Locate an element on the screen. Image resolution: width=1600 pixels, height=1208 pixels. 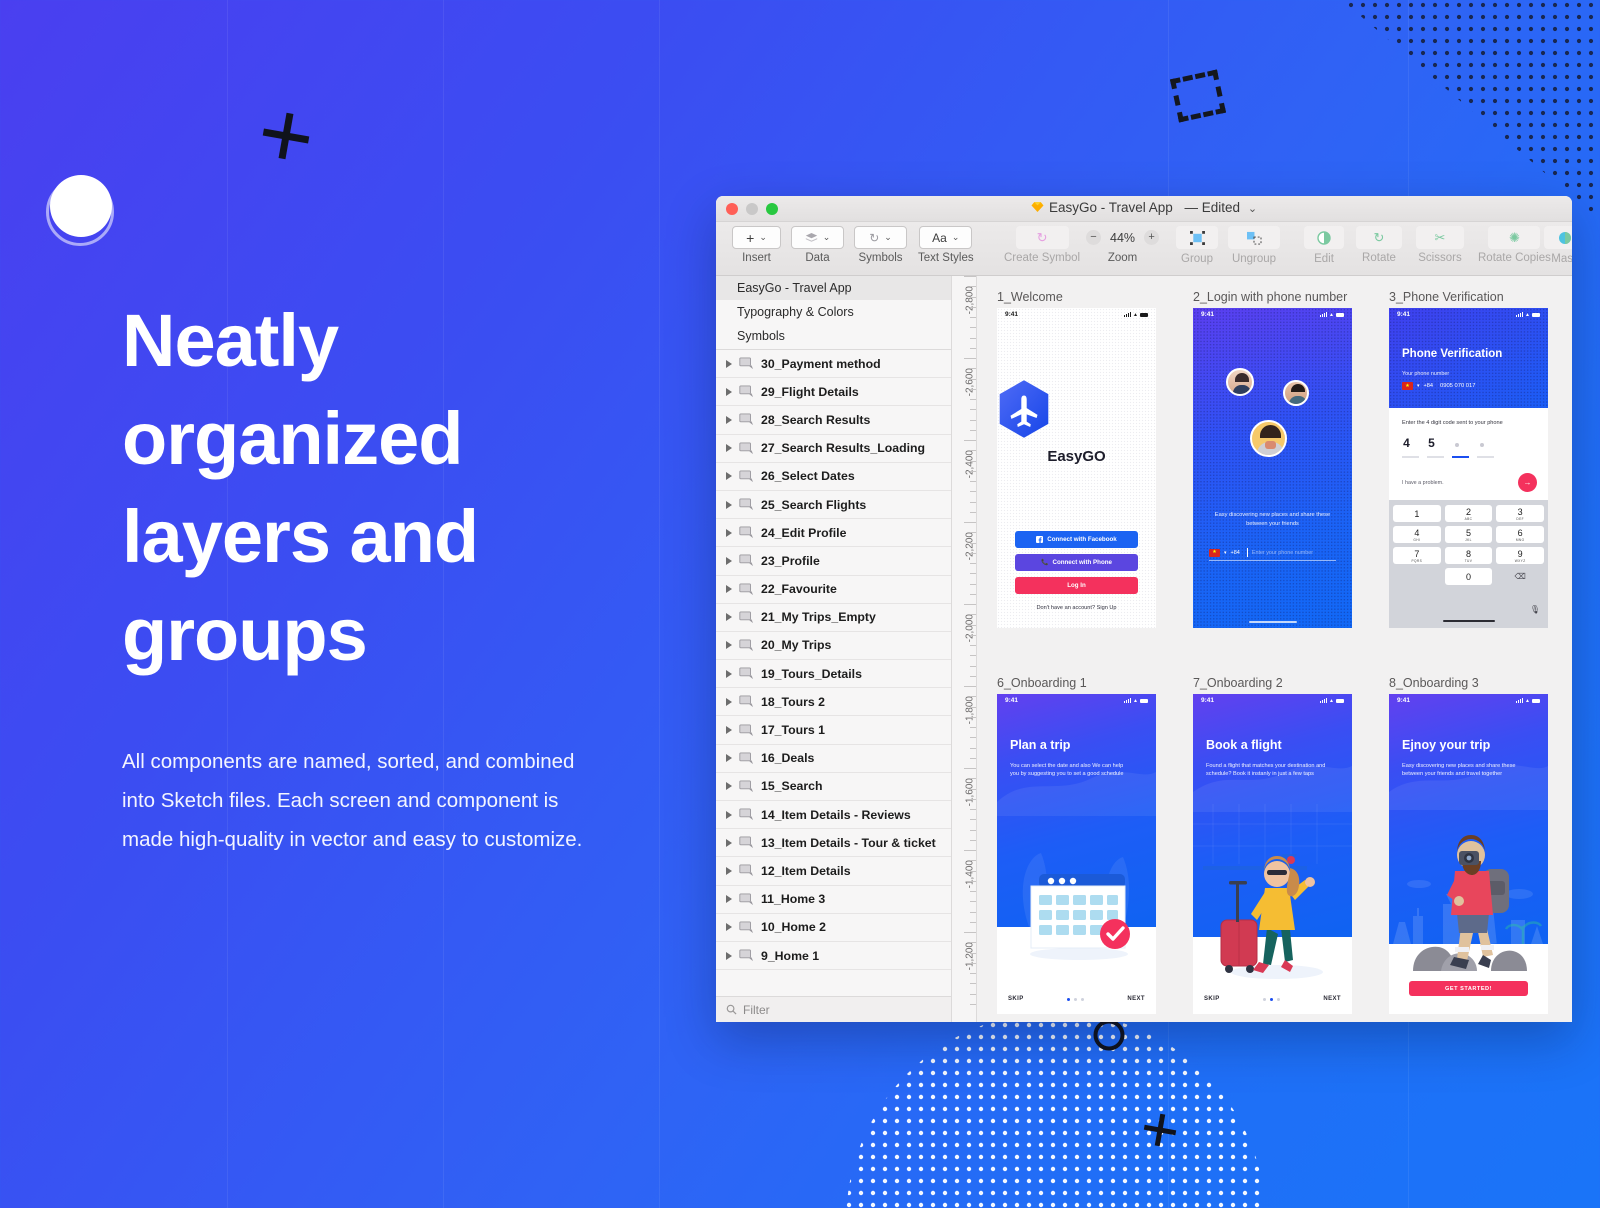
login-button: Log In is located at coordinates (1076, 585).